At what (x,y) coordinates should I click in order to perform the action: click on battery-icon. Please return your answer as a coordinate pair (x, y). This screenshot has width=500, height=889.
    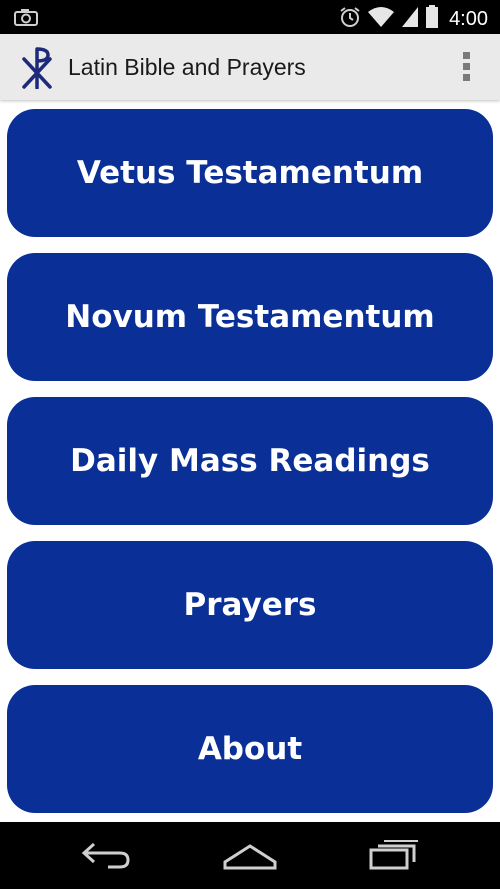
    Looking at the image, I should click on (432, 19).